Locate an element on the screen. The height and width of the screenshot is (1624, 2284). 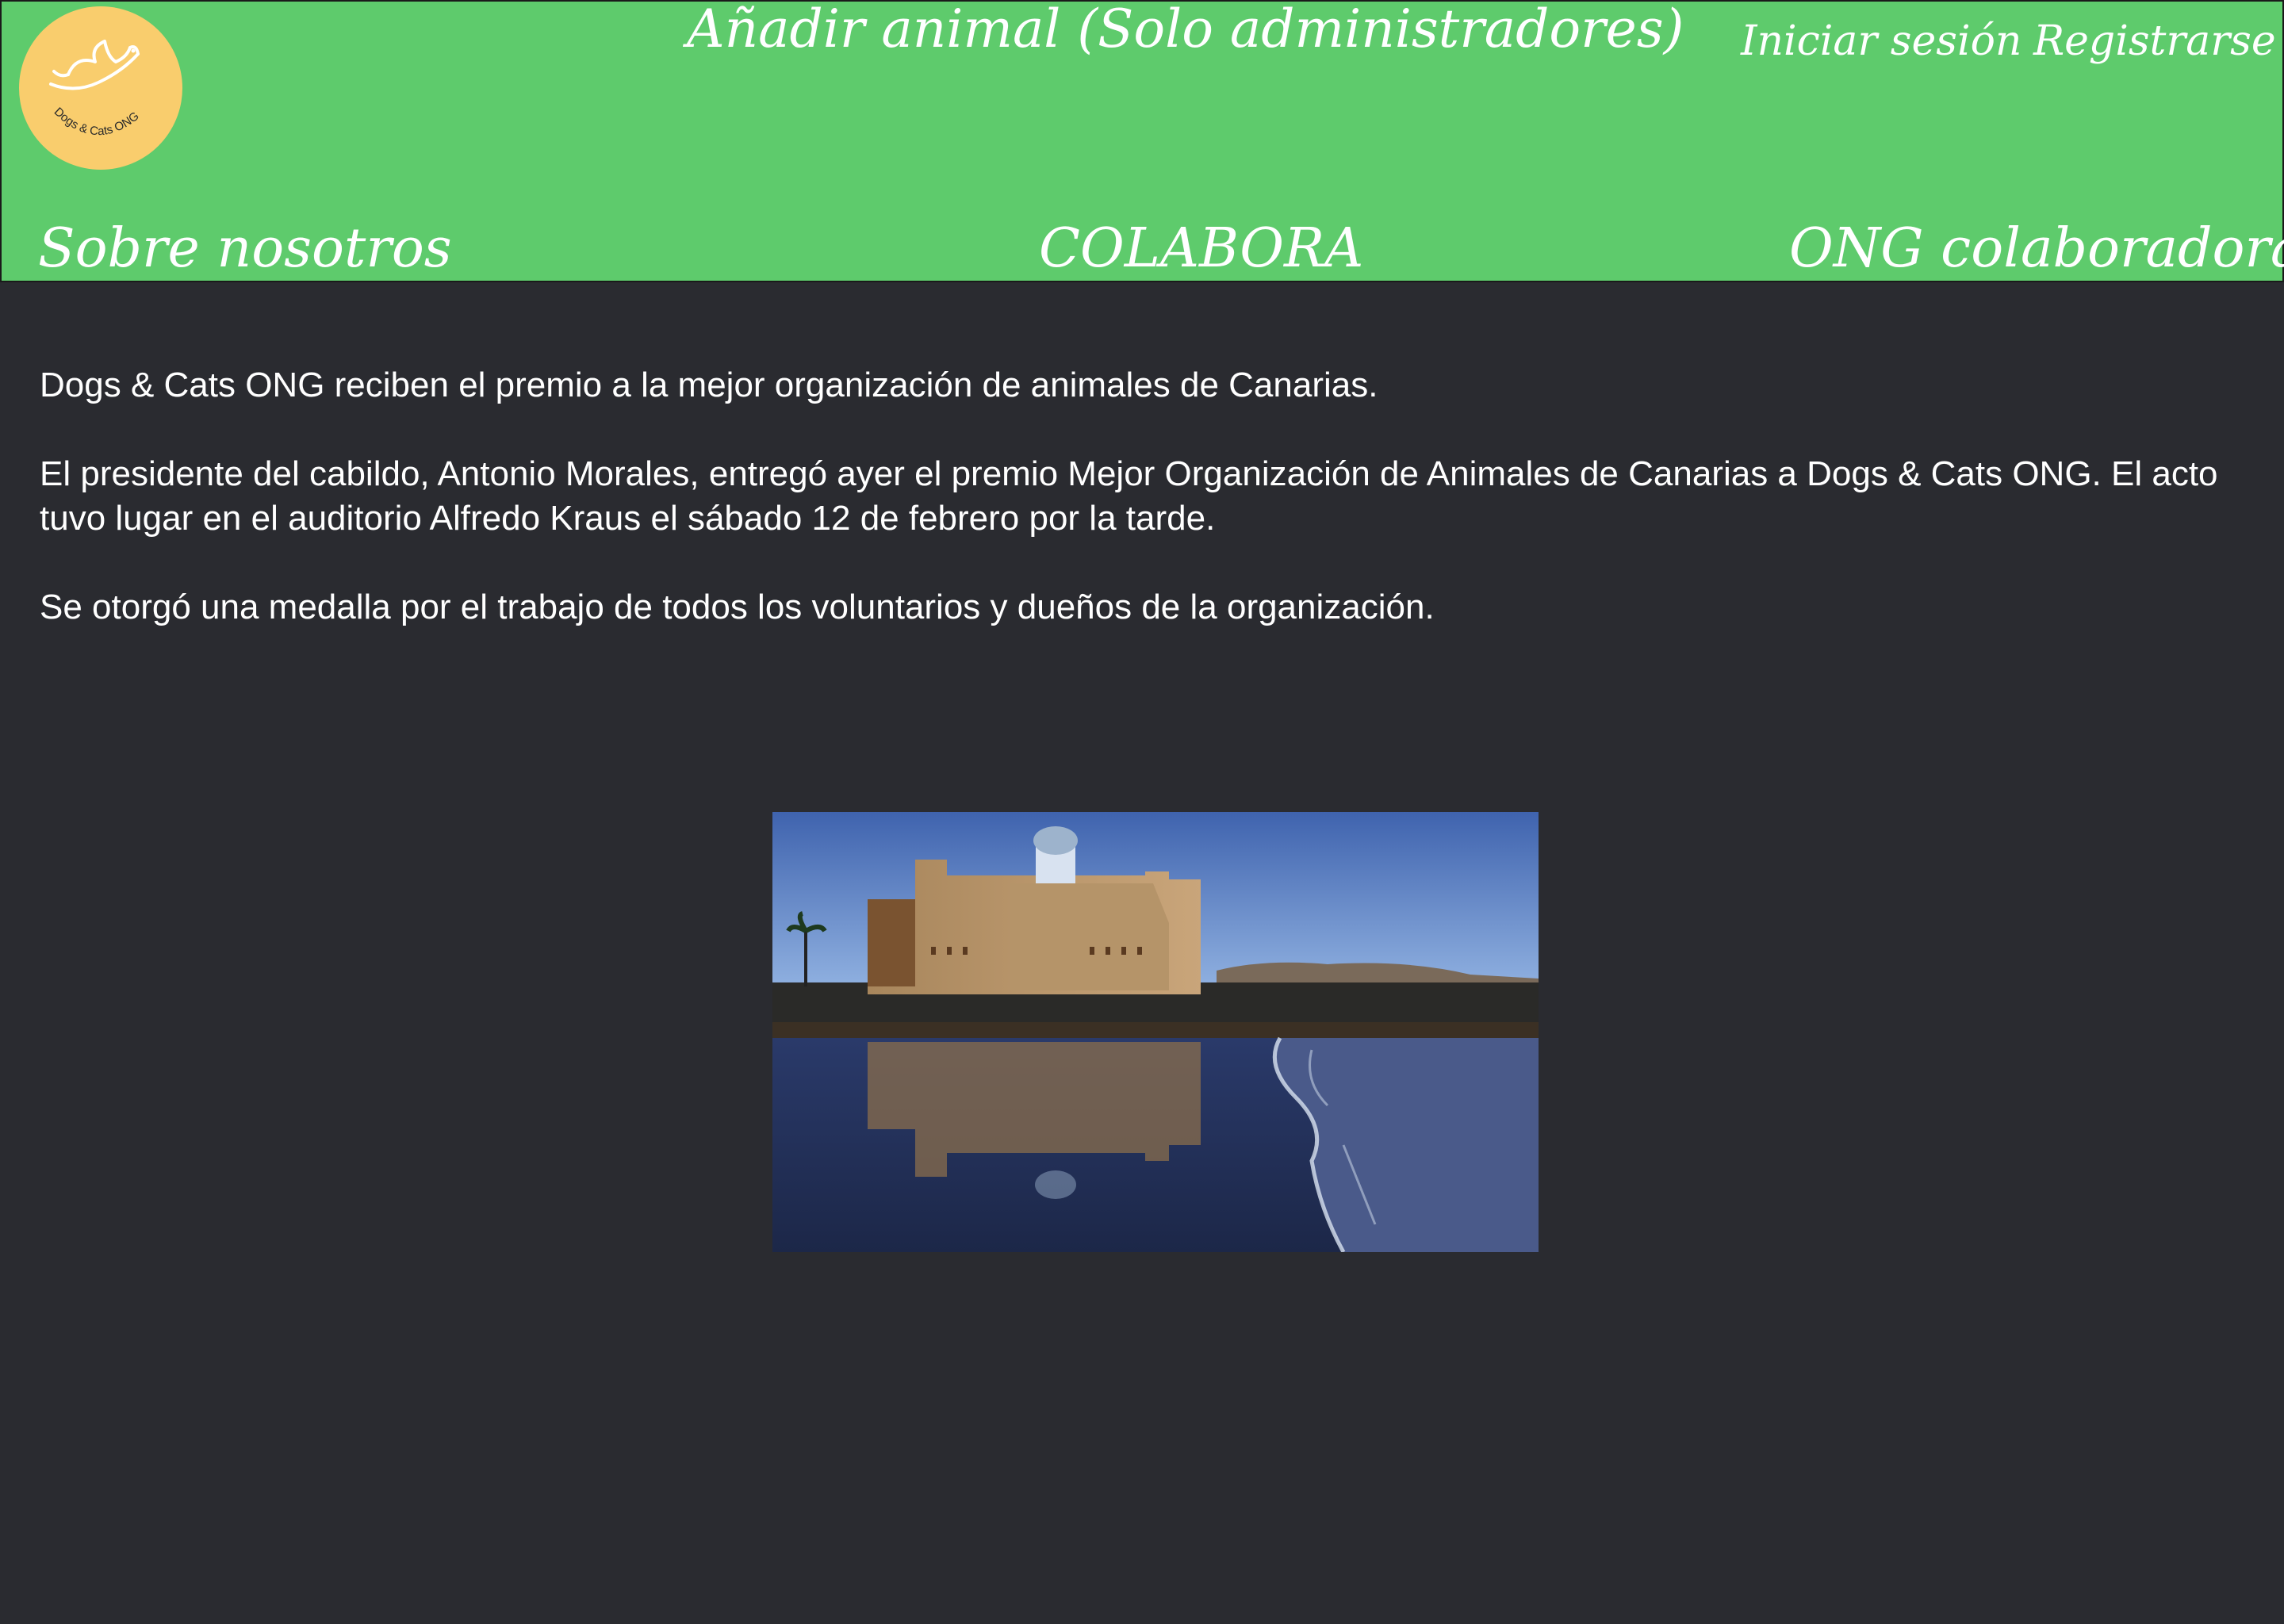
logo-text: Dogs & Cats ONG is located at coordinates (97, 121).